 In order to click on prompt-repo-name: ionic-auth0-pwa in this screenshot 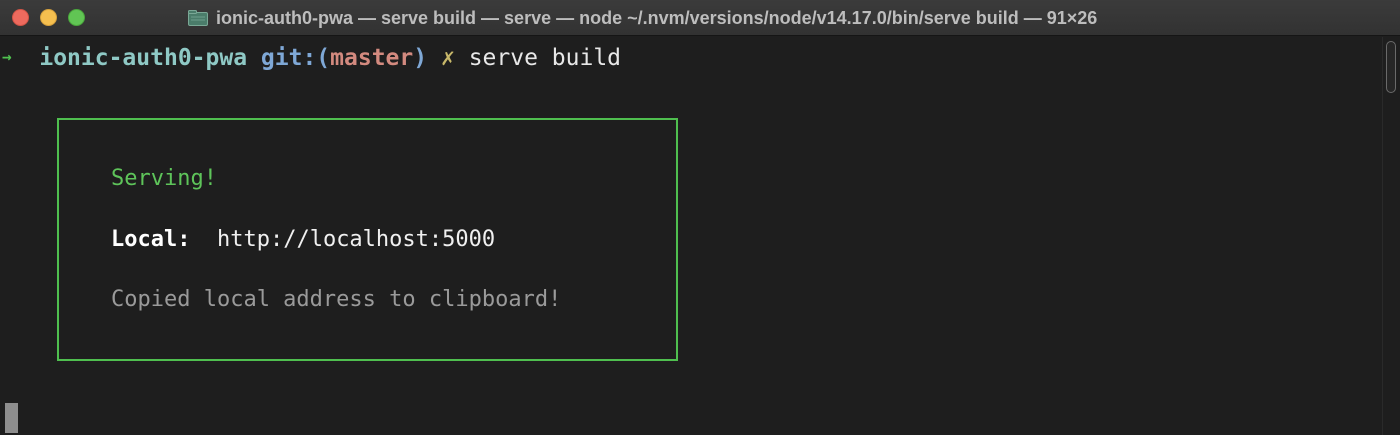, I will do `click(143, 58)`.